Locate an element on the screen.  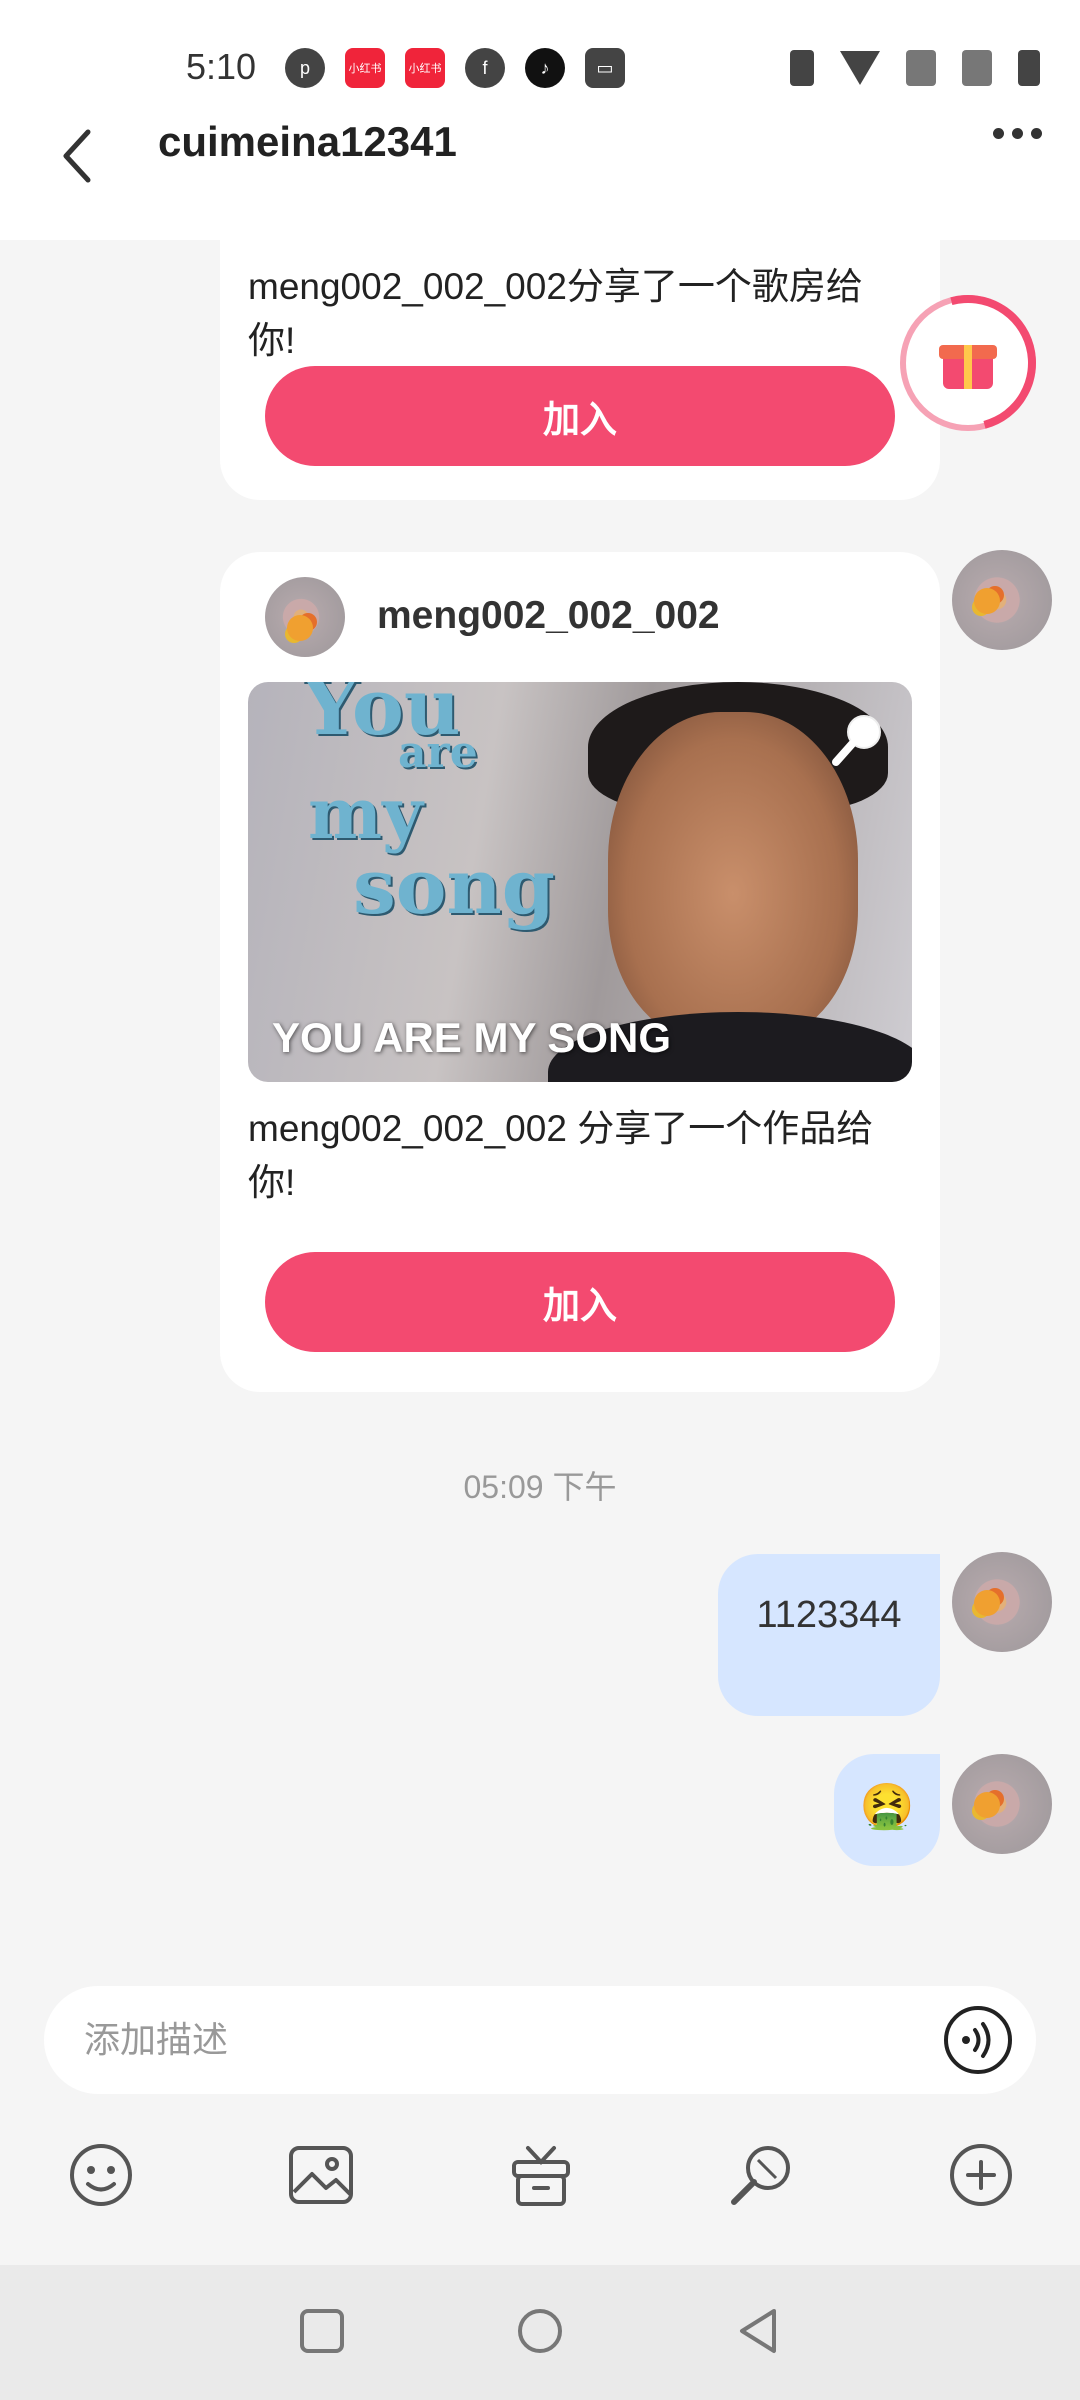
back-nav-icon is located at coordinates (758, 2331).